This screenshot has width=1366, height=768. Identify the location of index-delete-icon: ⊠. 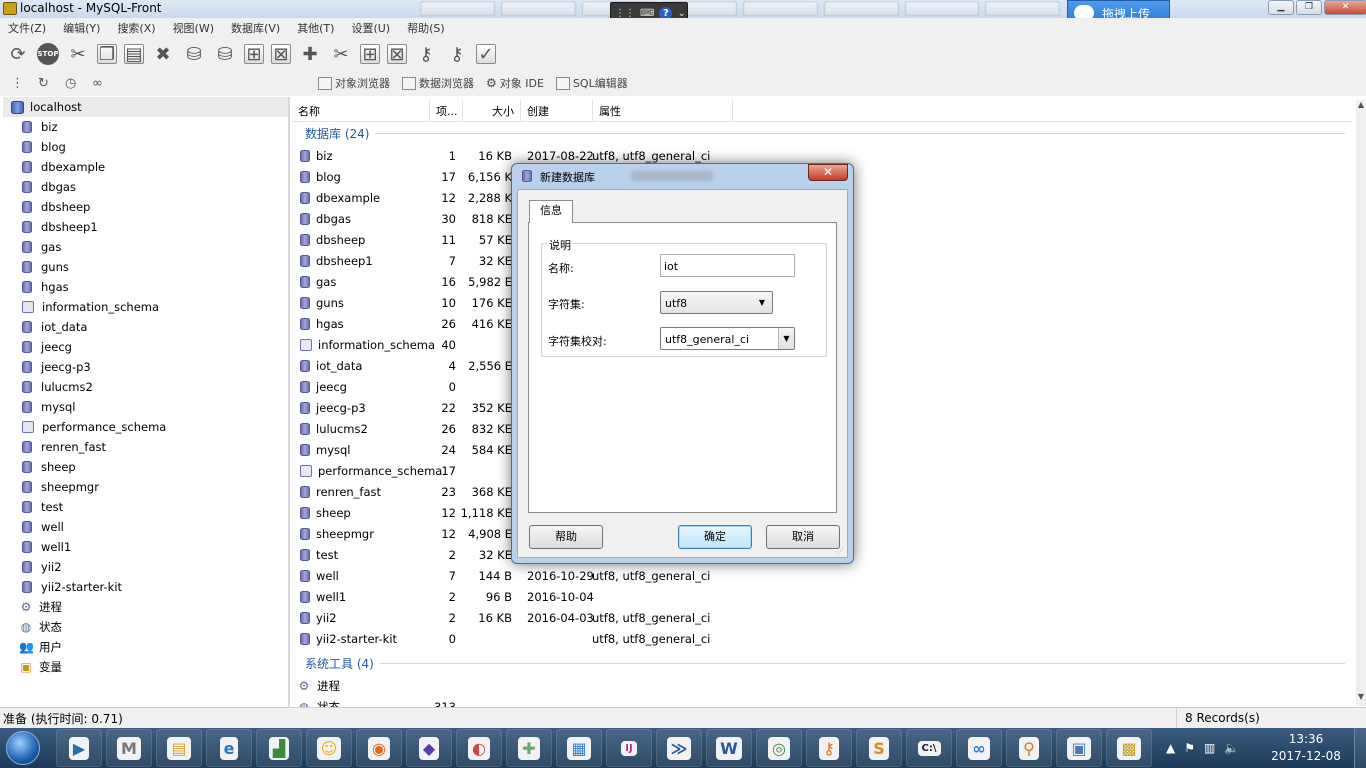
(397, 54).